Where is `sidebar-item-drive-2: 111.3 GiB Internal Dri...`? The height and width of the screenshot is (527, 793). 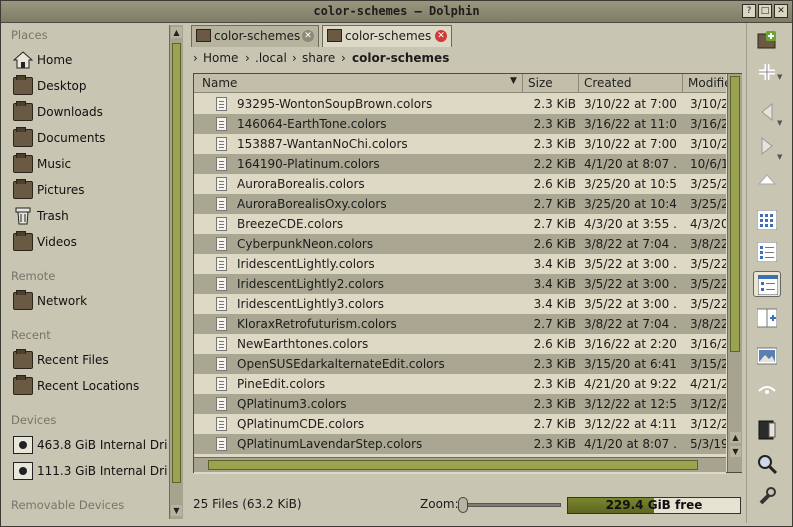 sidebar-item-drive-2: 111.3 GiB Internal Dri... is located at coordinates (90, 471).